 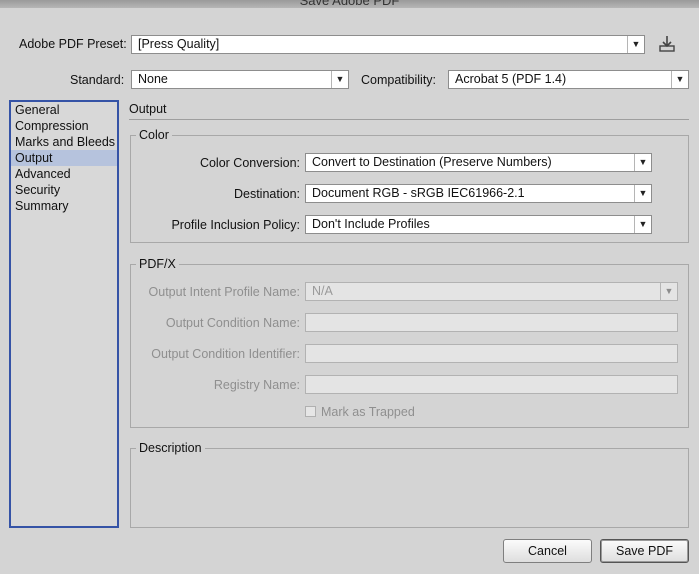 I want to click on mark-trapped-checkbox, so click(x=310, y=411).